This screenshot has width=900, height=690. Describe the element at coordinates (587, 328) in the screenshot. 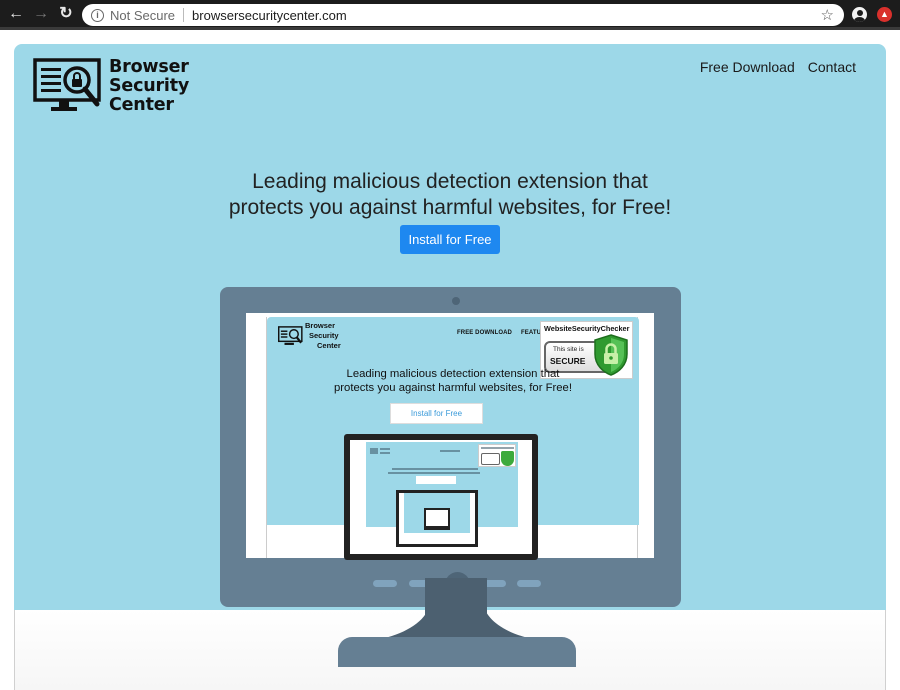

I see `badge-title: WebsiteSecurityChecker` at that location.